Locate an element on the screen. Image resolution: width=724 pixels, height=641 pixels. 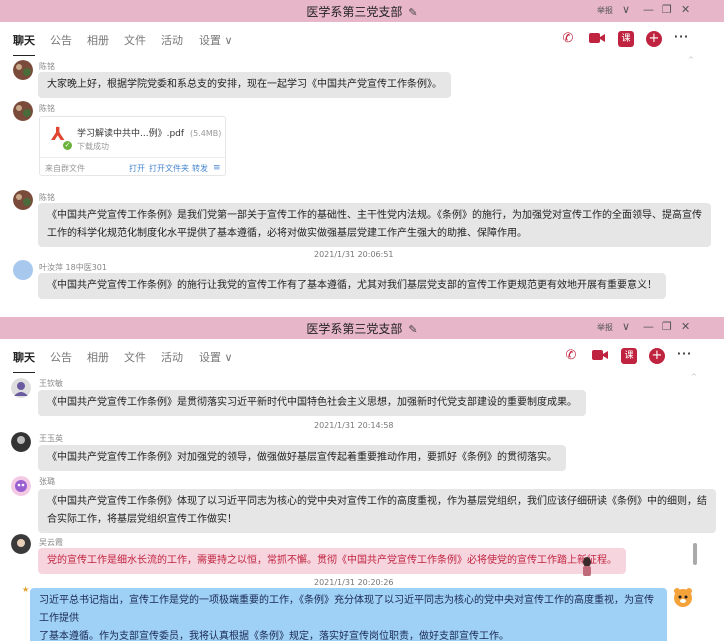
message-bubble: 大家晚上好，根据学院党委和系总支的安排，现在一起学习《中国共产党宣传工作条例》。 is located at coordinates (244, 85).